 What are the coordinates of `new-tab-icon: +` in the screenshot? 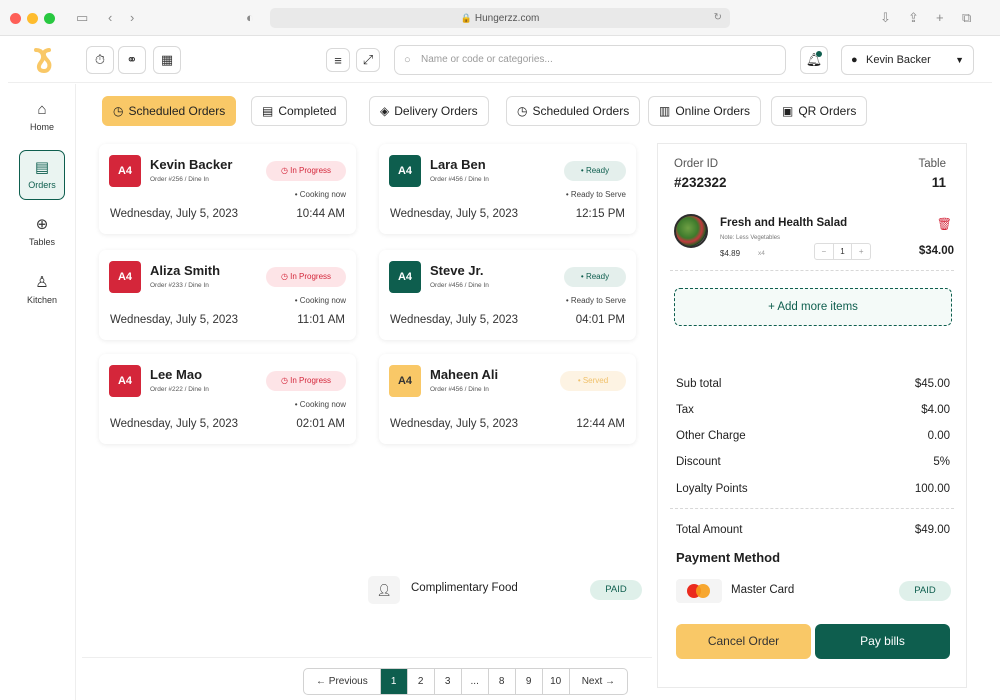 It's located at (940, 18).